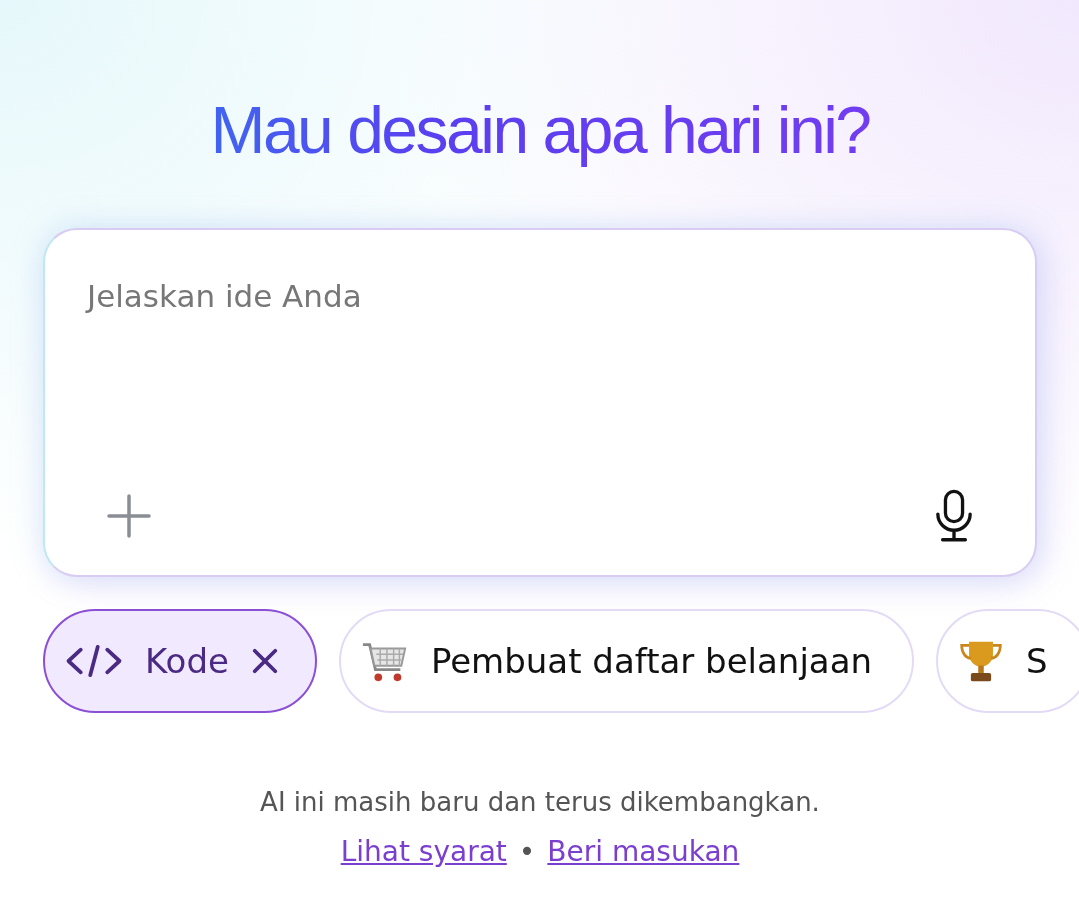 The width and height of the screenshot is (1079, 897). I want to click on suggestion-chip: S, so click(1007, 661).